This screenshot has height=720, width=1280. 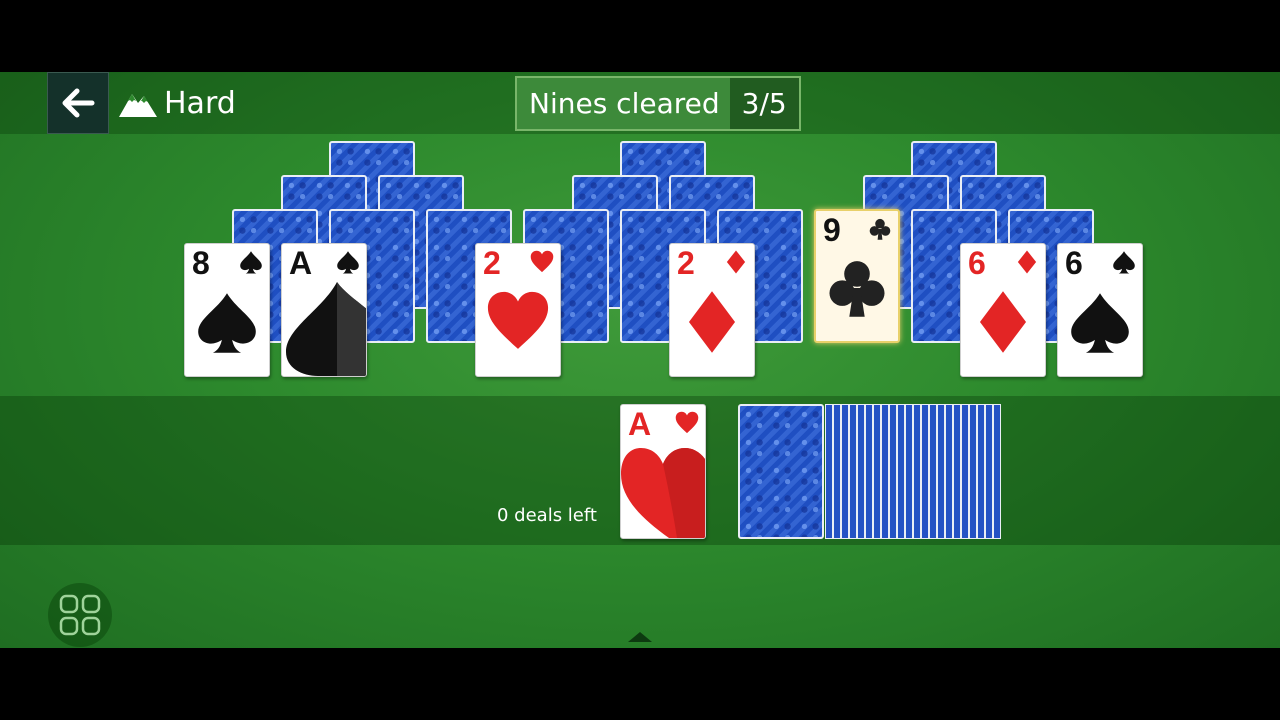 I want to click on menu-button, so click(x=80, y=615).